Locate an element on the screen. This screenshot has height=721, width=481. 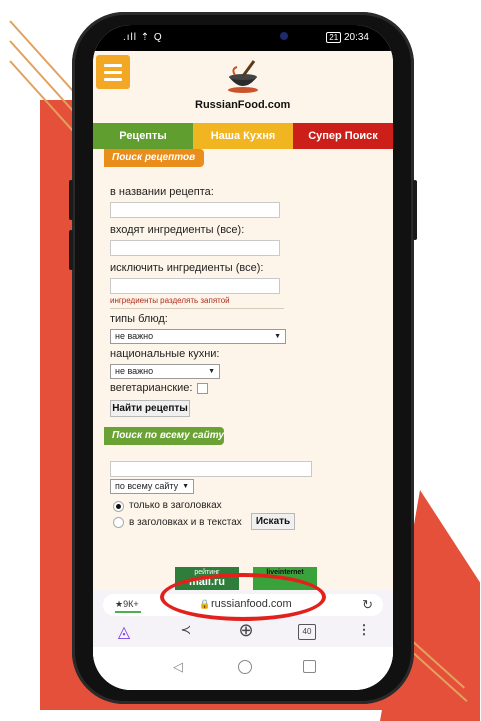
tab-recipes: Рецепты is located at coordinates (143, 136).